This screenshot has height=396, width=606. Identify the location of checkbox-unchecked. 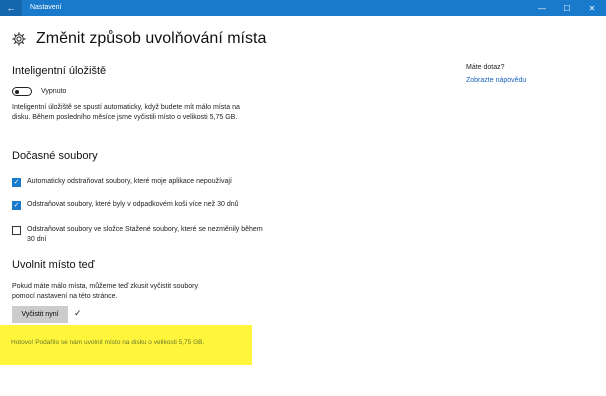
(16, 230).